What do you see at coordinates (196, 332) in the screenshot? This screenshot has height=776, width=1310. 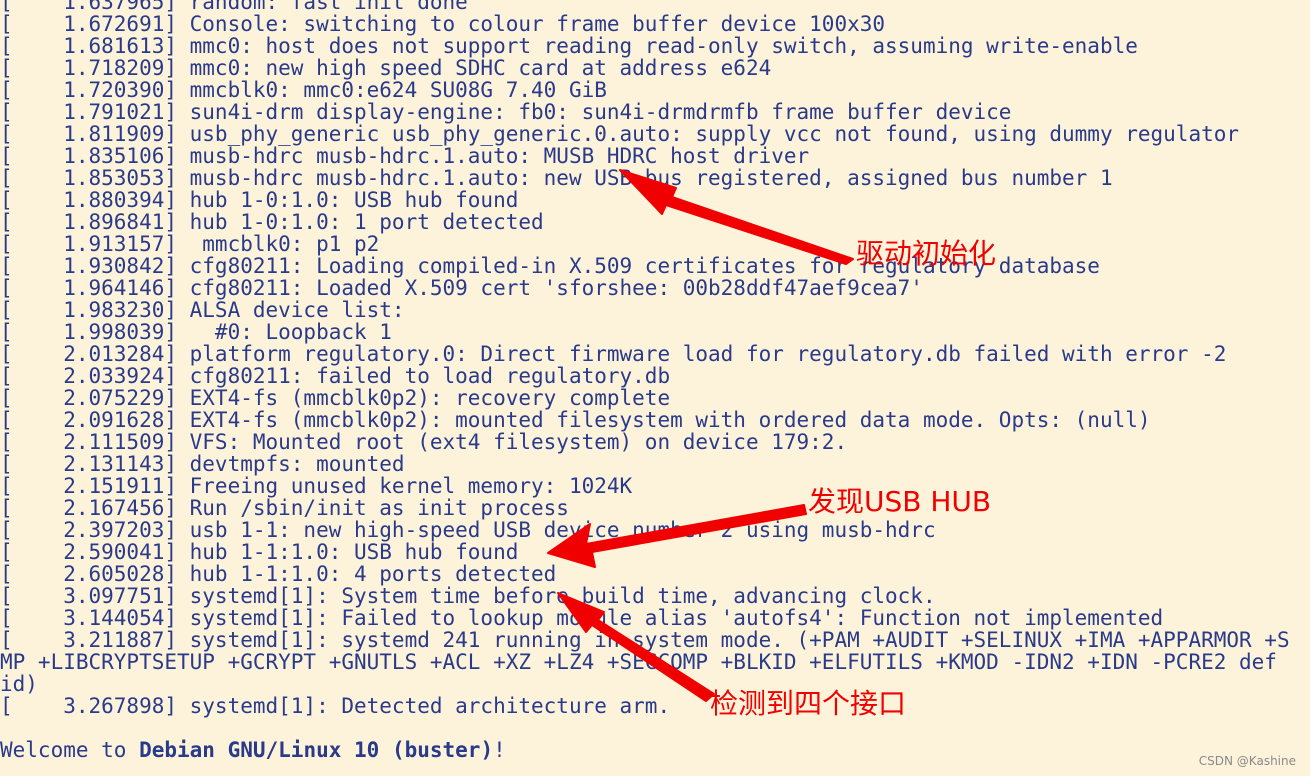 I see `log-line: [ 1.998039] #0: Loopback 1` at bounding box center [196, 332].